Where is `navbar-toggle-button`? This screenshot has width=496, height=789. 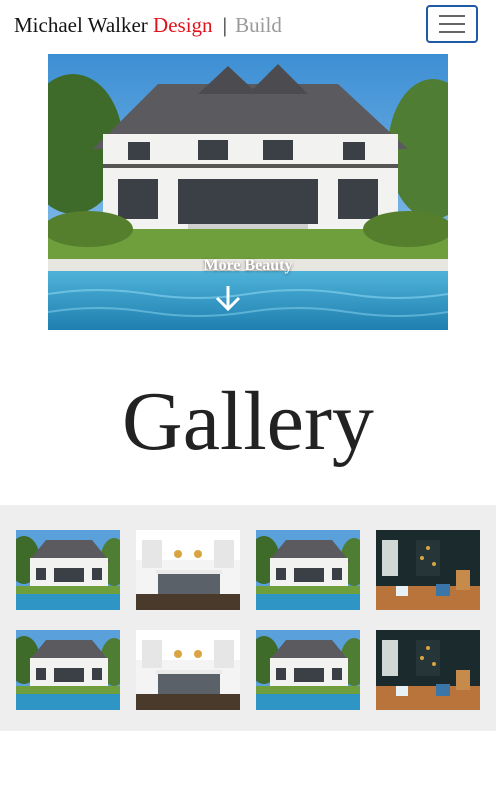
navbar-toggle-button is located at coordinates (452, 24).